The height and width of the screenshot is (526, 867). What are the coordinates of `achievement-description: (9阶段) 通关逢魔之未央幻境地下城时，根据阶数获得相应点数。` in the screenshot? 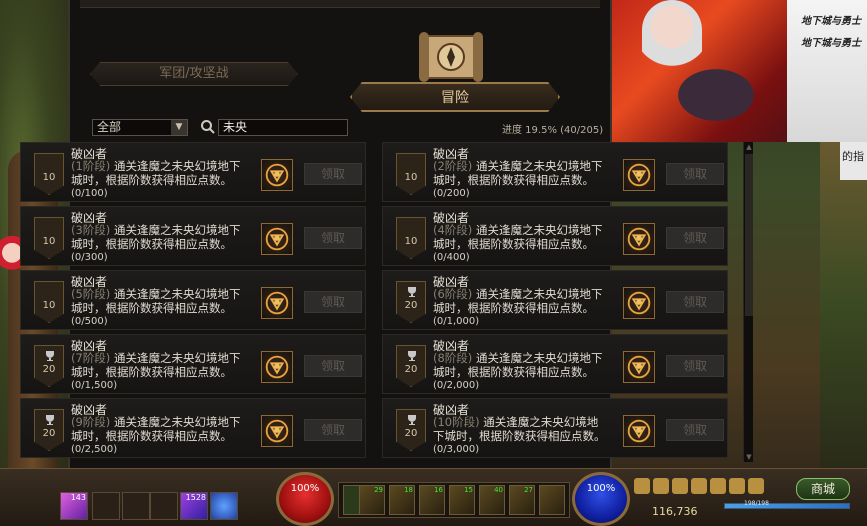 It's located at (159, 429).